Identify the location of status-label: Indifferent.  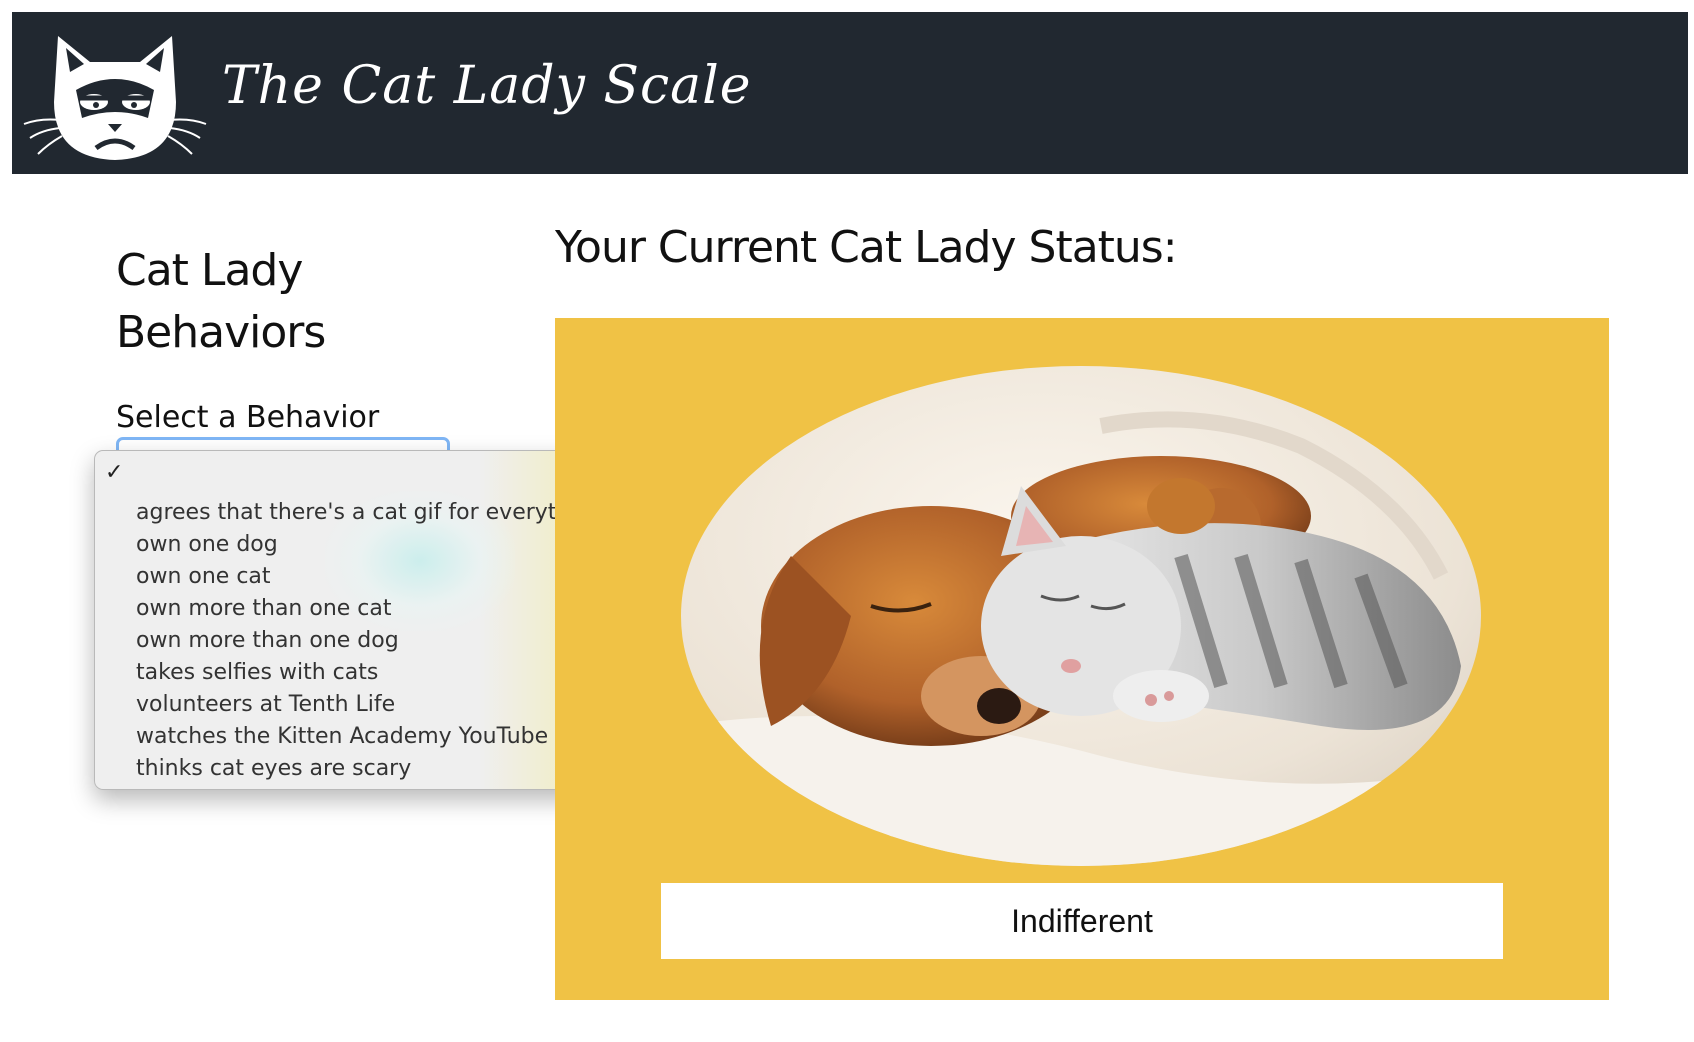
(1082, 921).